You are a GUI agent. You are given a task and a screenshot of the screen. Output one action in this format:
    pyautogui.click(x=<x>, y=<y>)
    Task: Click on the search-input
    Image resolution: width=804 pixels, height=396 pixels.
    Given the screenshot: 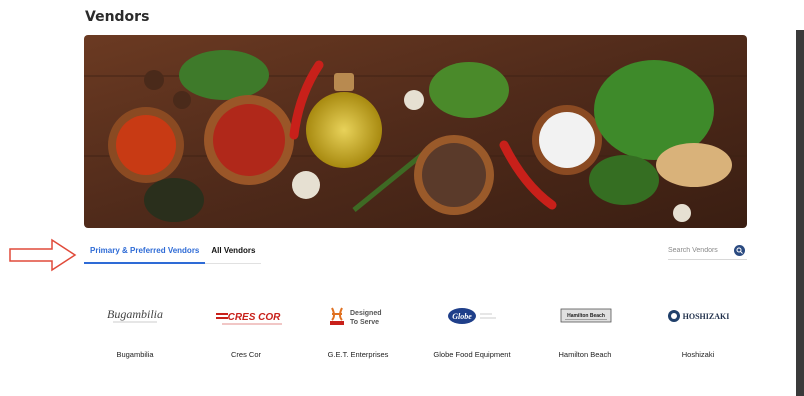 What is the action you would take?
    pyautogui.click(x=699, y=250)
    